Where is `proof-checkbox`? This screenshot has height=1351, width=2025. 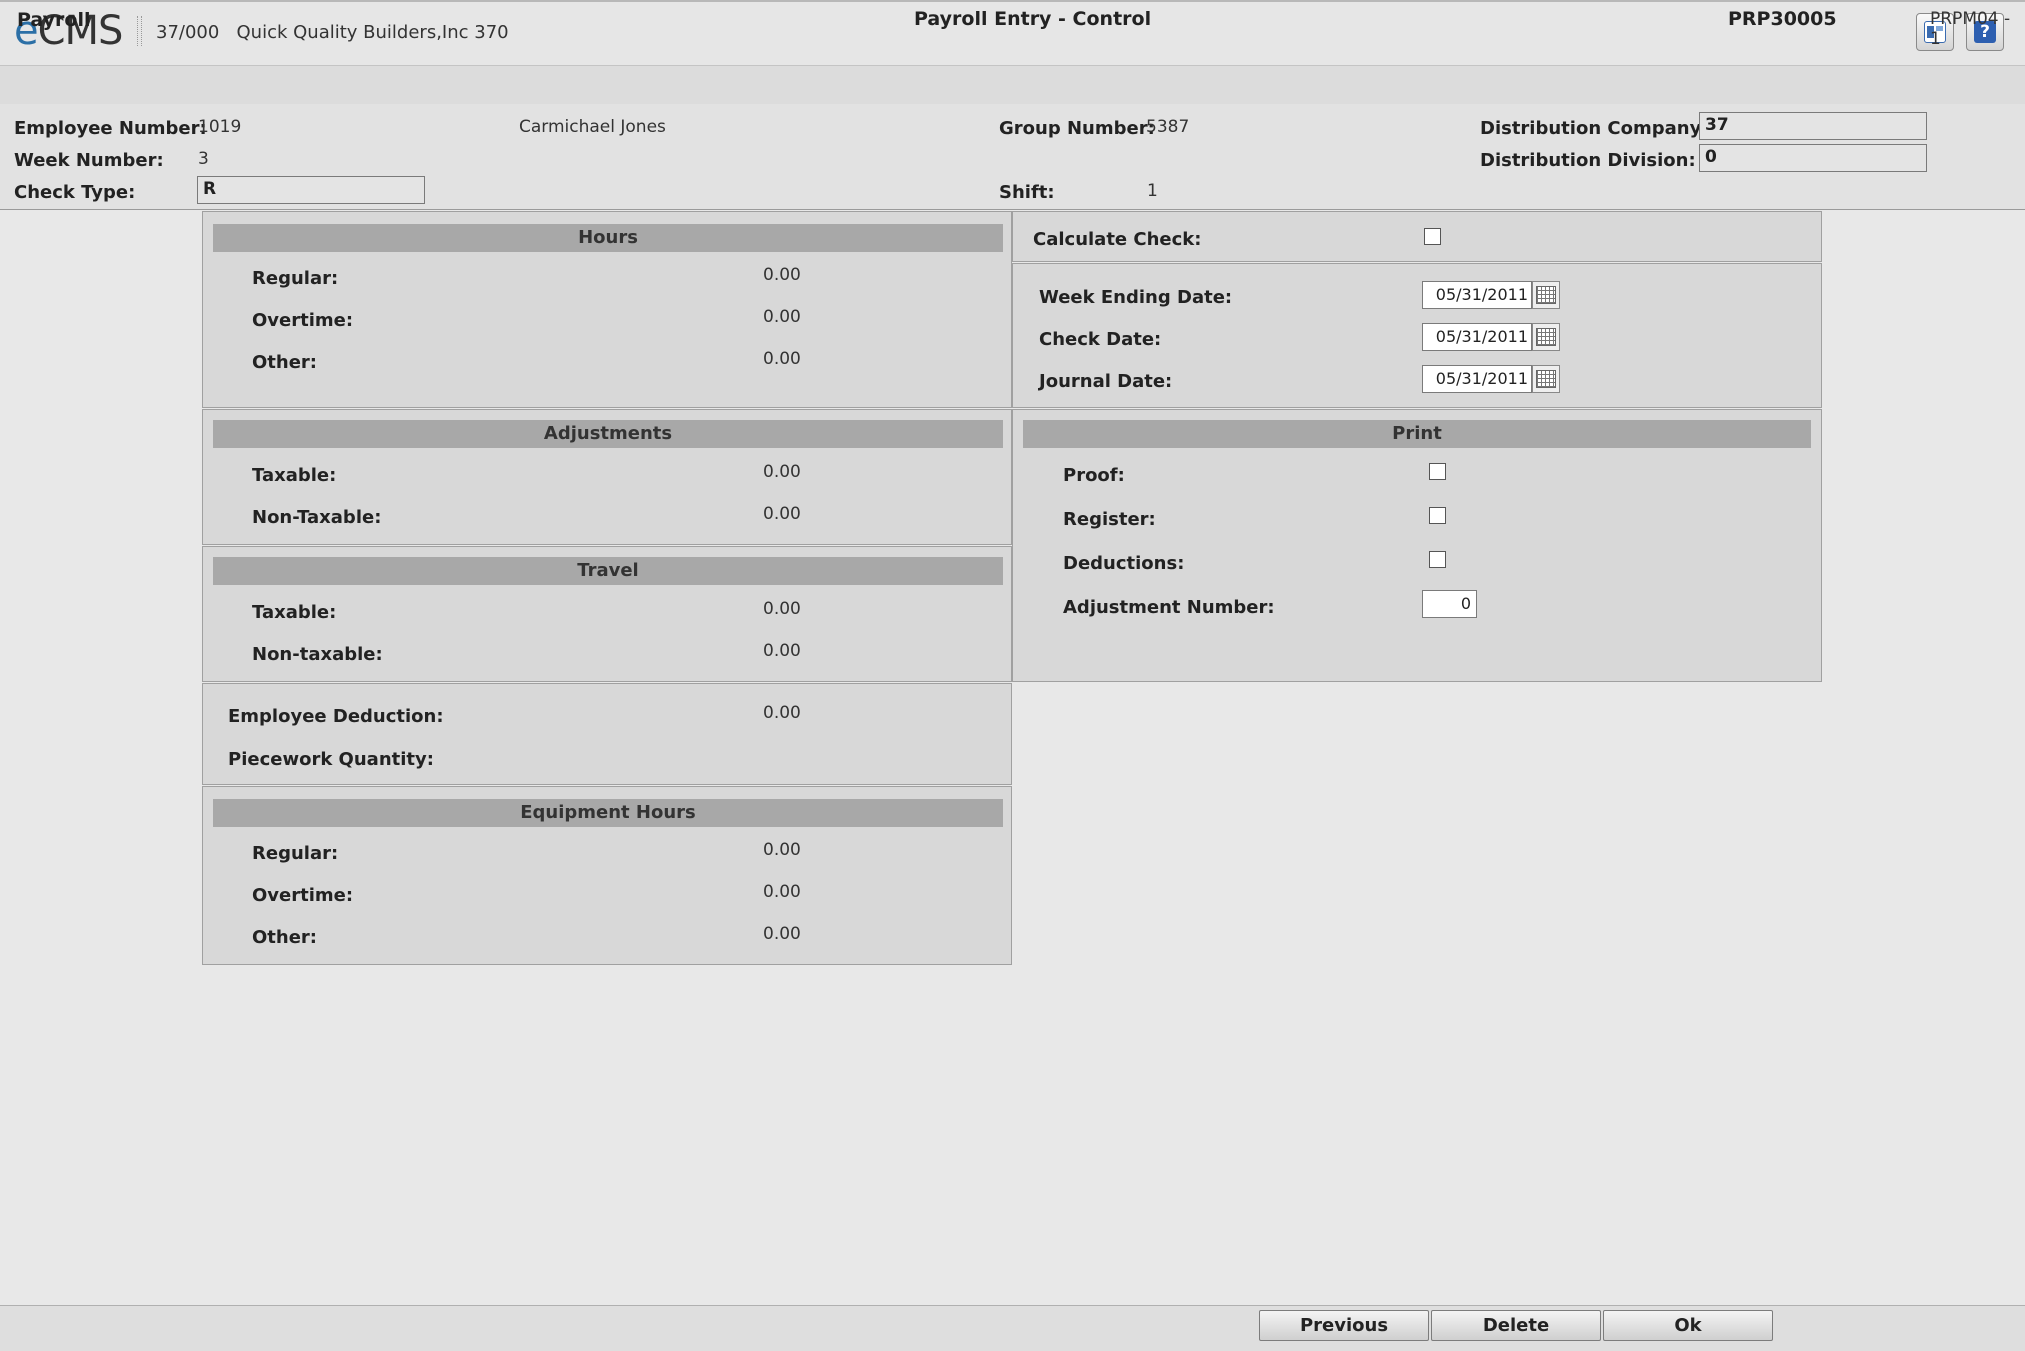
proof-checkbox is located at coordinates (1437, 471).